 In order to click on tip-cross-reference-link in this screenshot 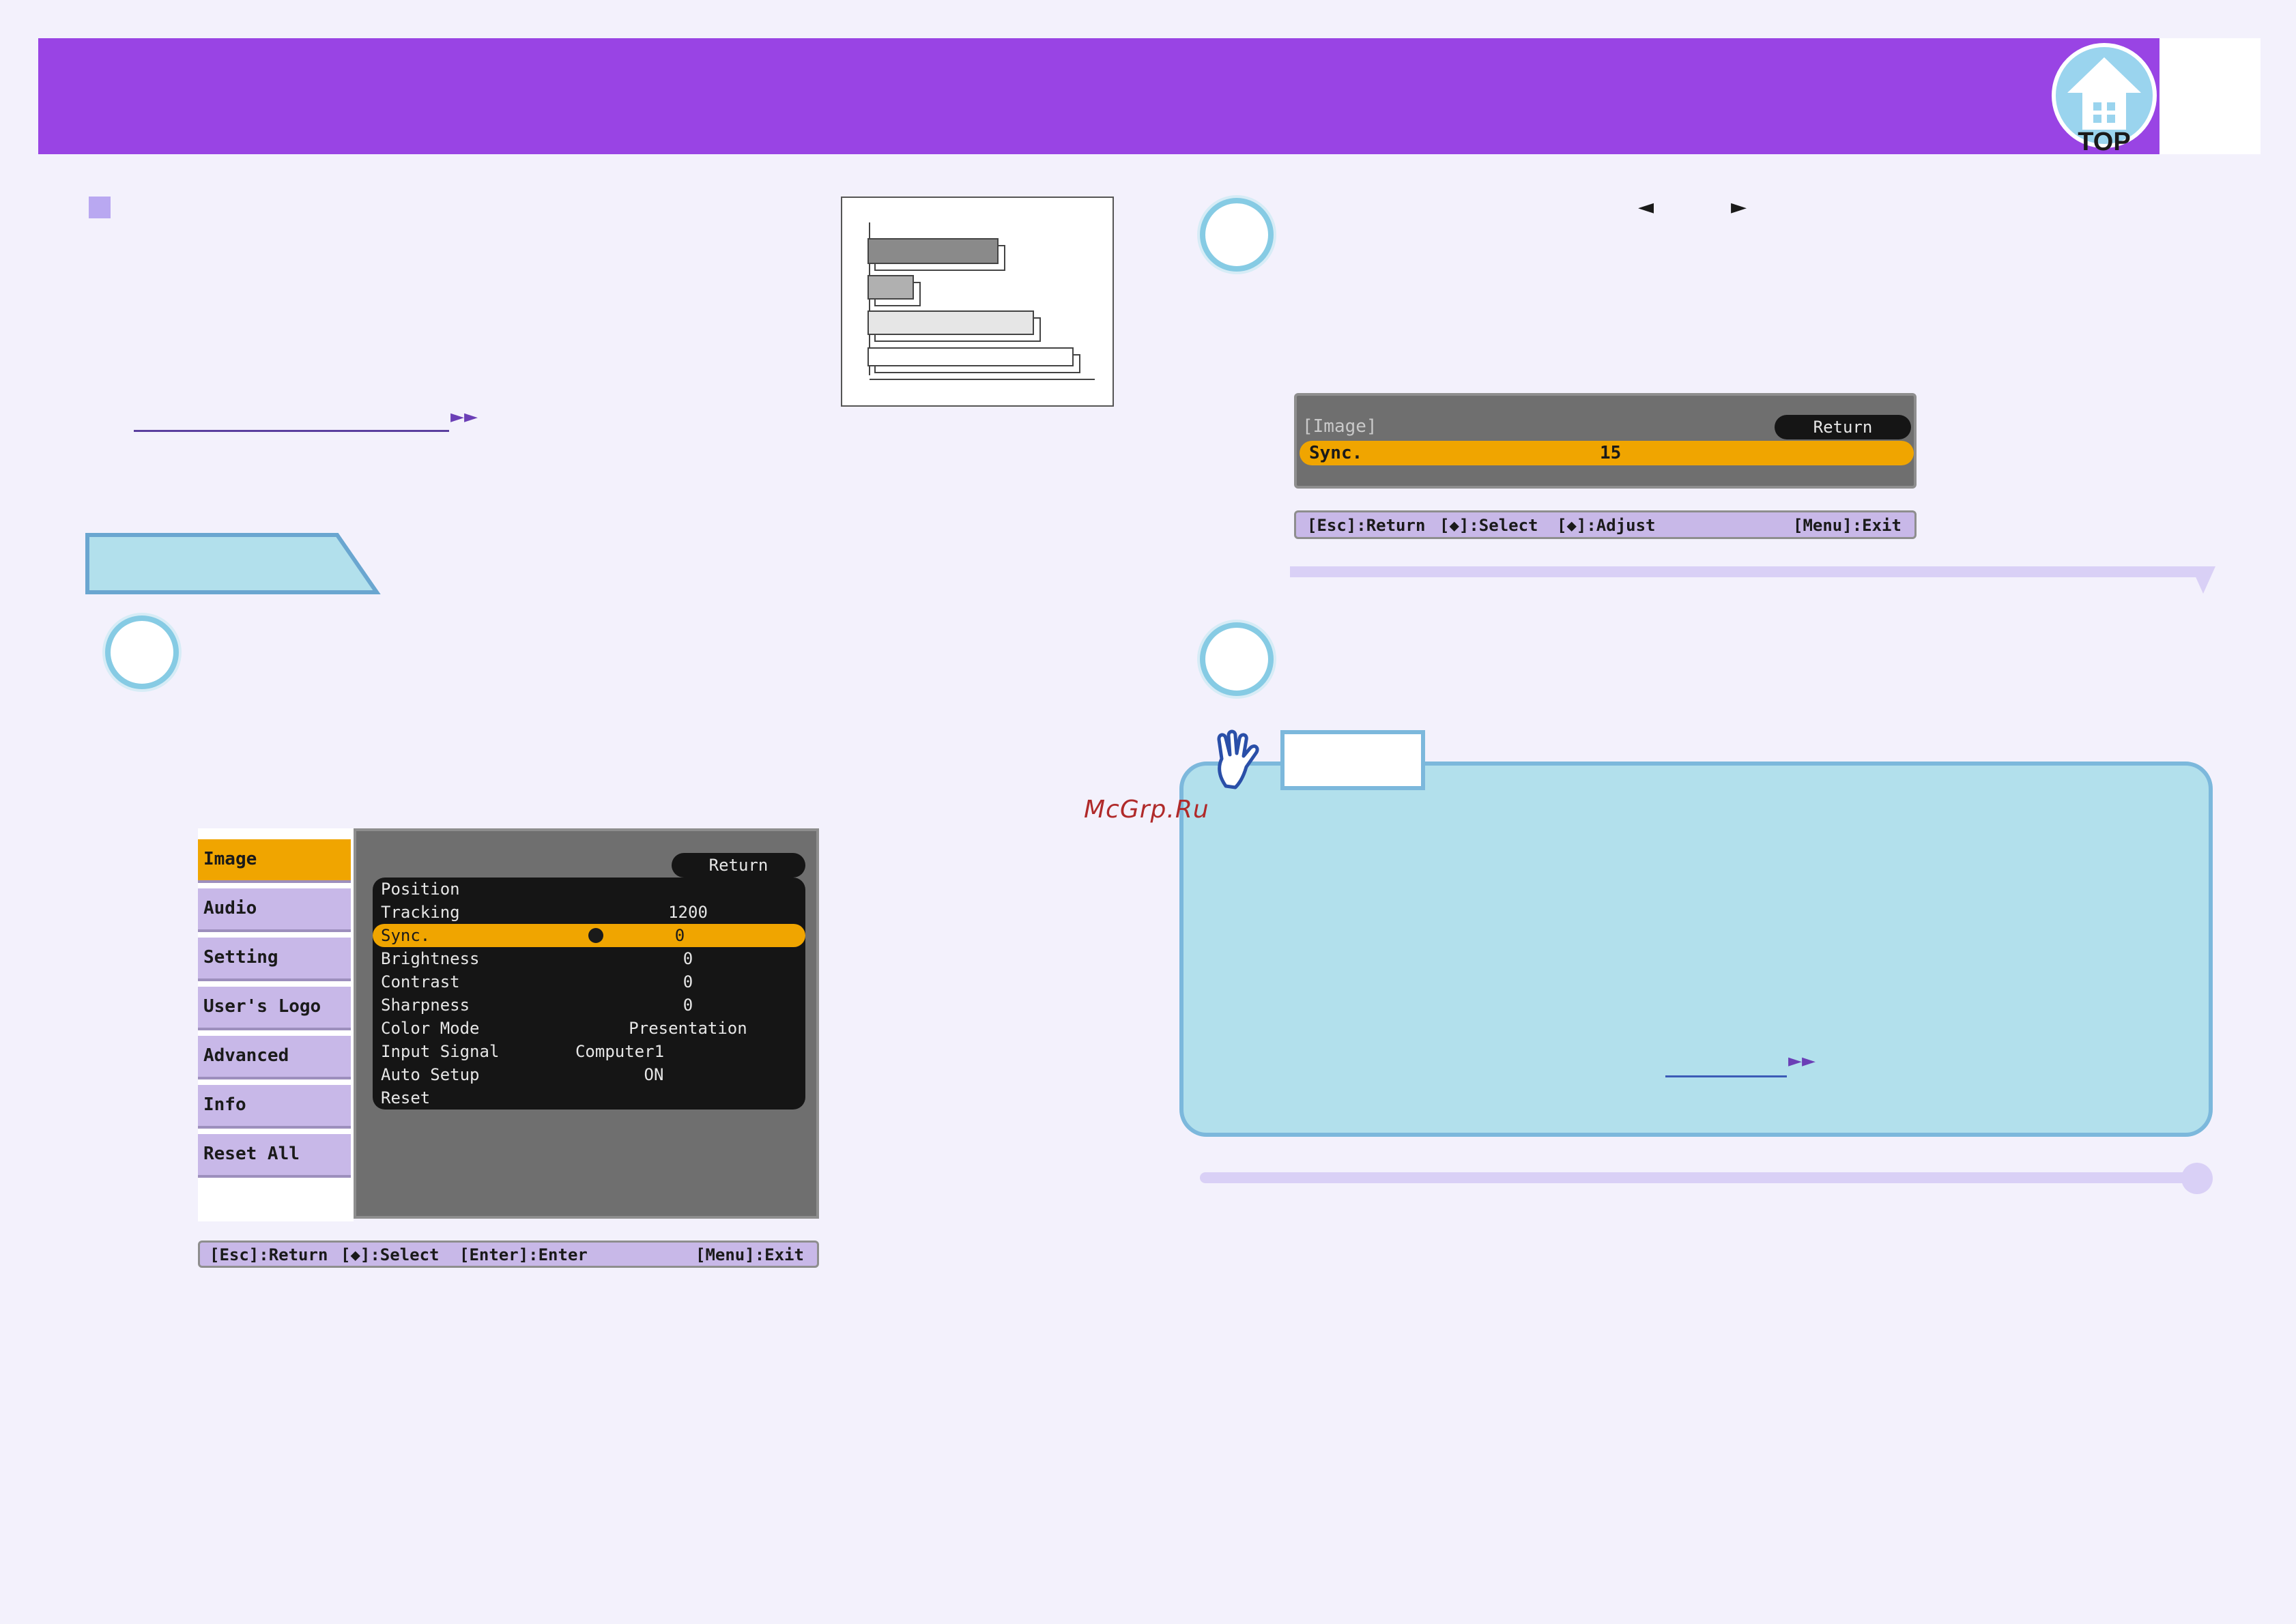, I will do `click(1726, 1076)`.